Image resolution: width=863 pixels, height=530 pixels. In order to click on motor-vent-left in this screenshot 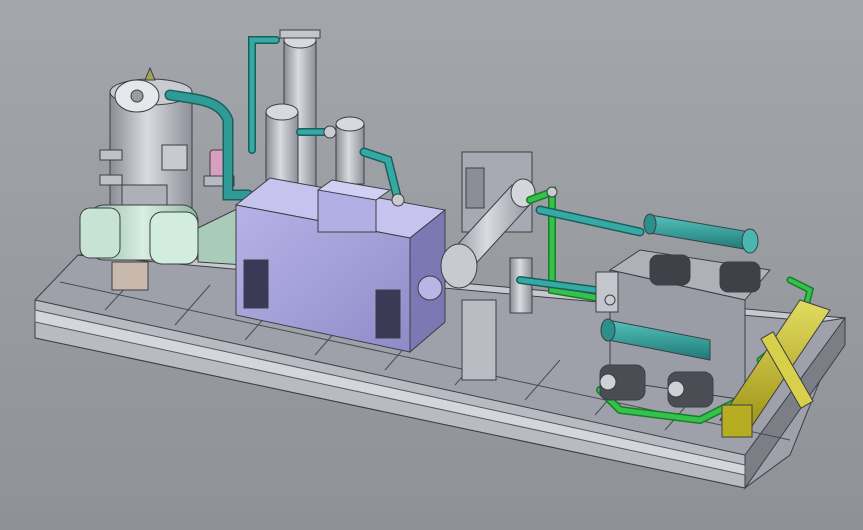, I will do `click(256, 284)`.